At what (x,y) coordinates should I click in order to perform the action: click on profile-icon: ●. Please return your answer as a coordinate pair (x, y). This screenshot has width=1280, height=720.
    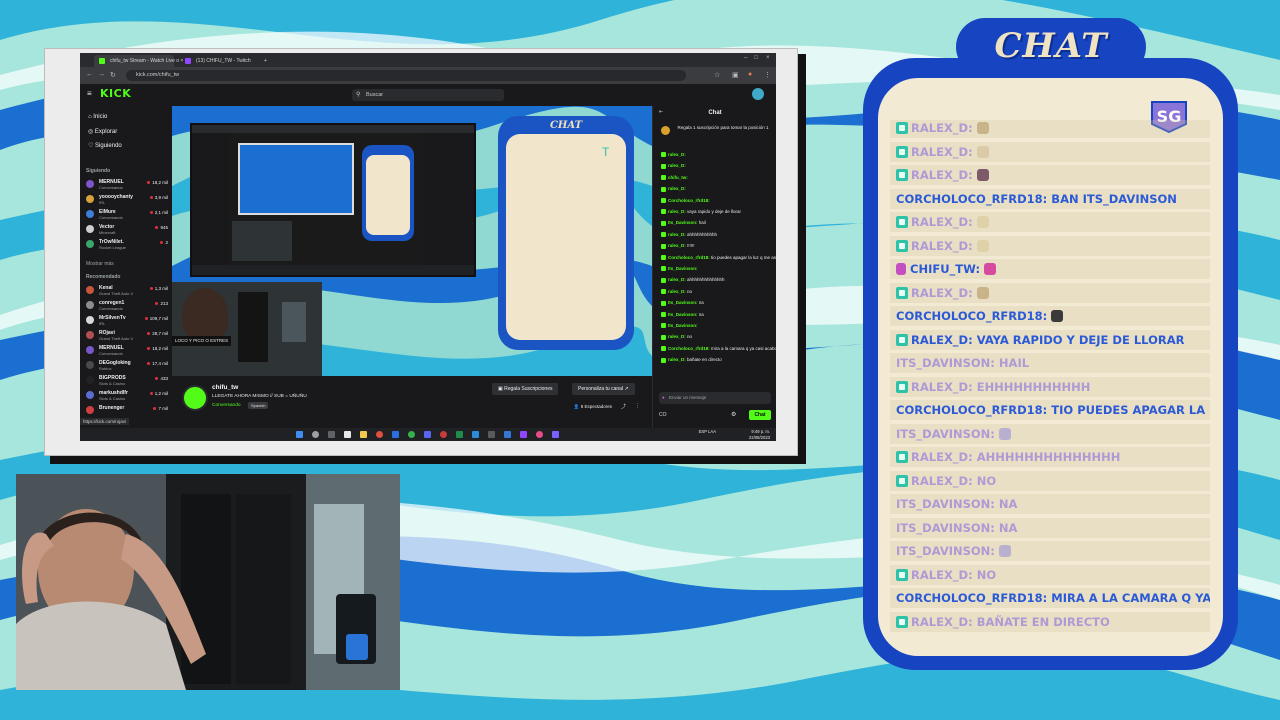
    Looking at the image, I should click on (750, 74).